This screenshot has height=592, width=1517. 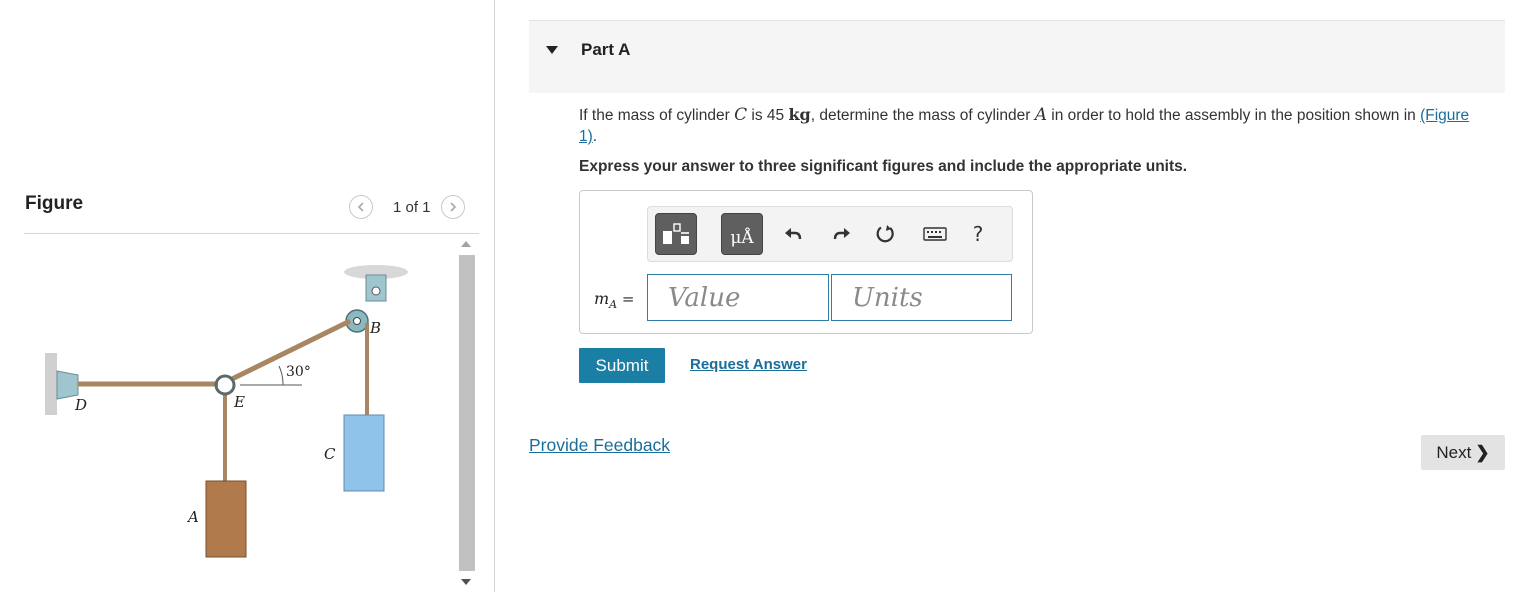 I want to click on keyboard-icon, so click(x=935, y=234).